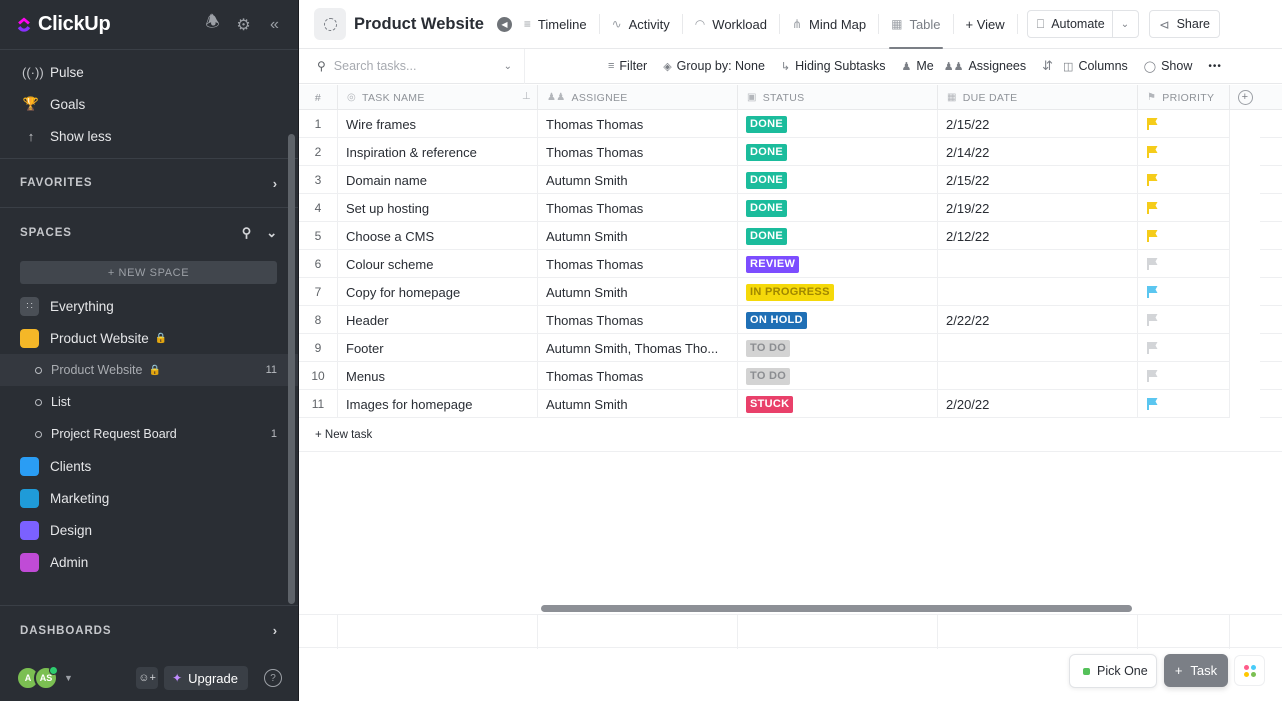  What do you see at coordinates (149, 530) in the screenshot?
I see `sidebar-item-space-design: Design` at bounding box center [149, 530].